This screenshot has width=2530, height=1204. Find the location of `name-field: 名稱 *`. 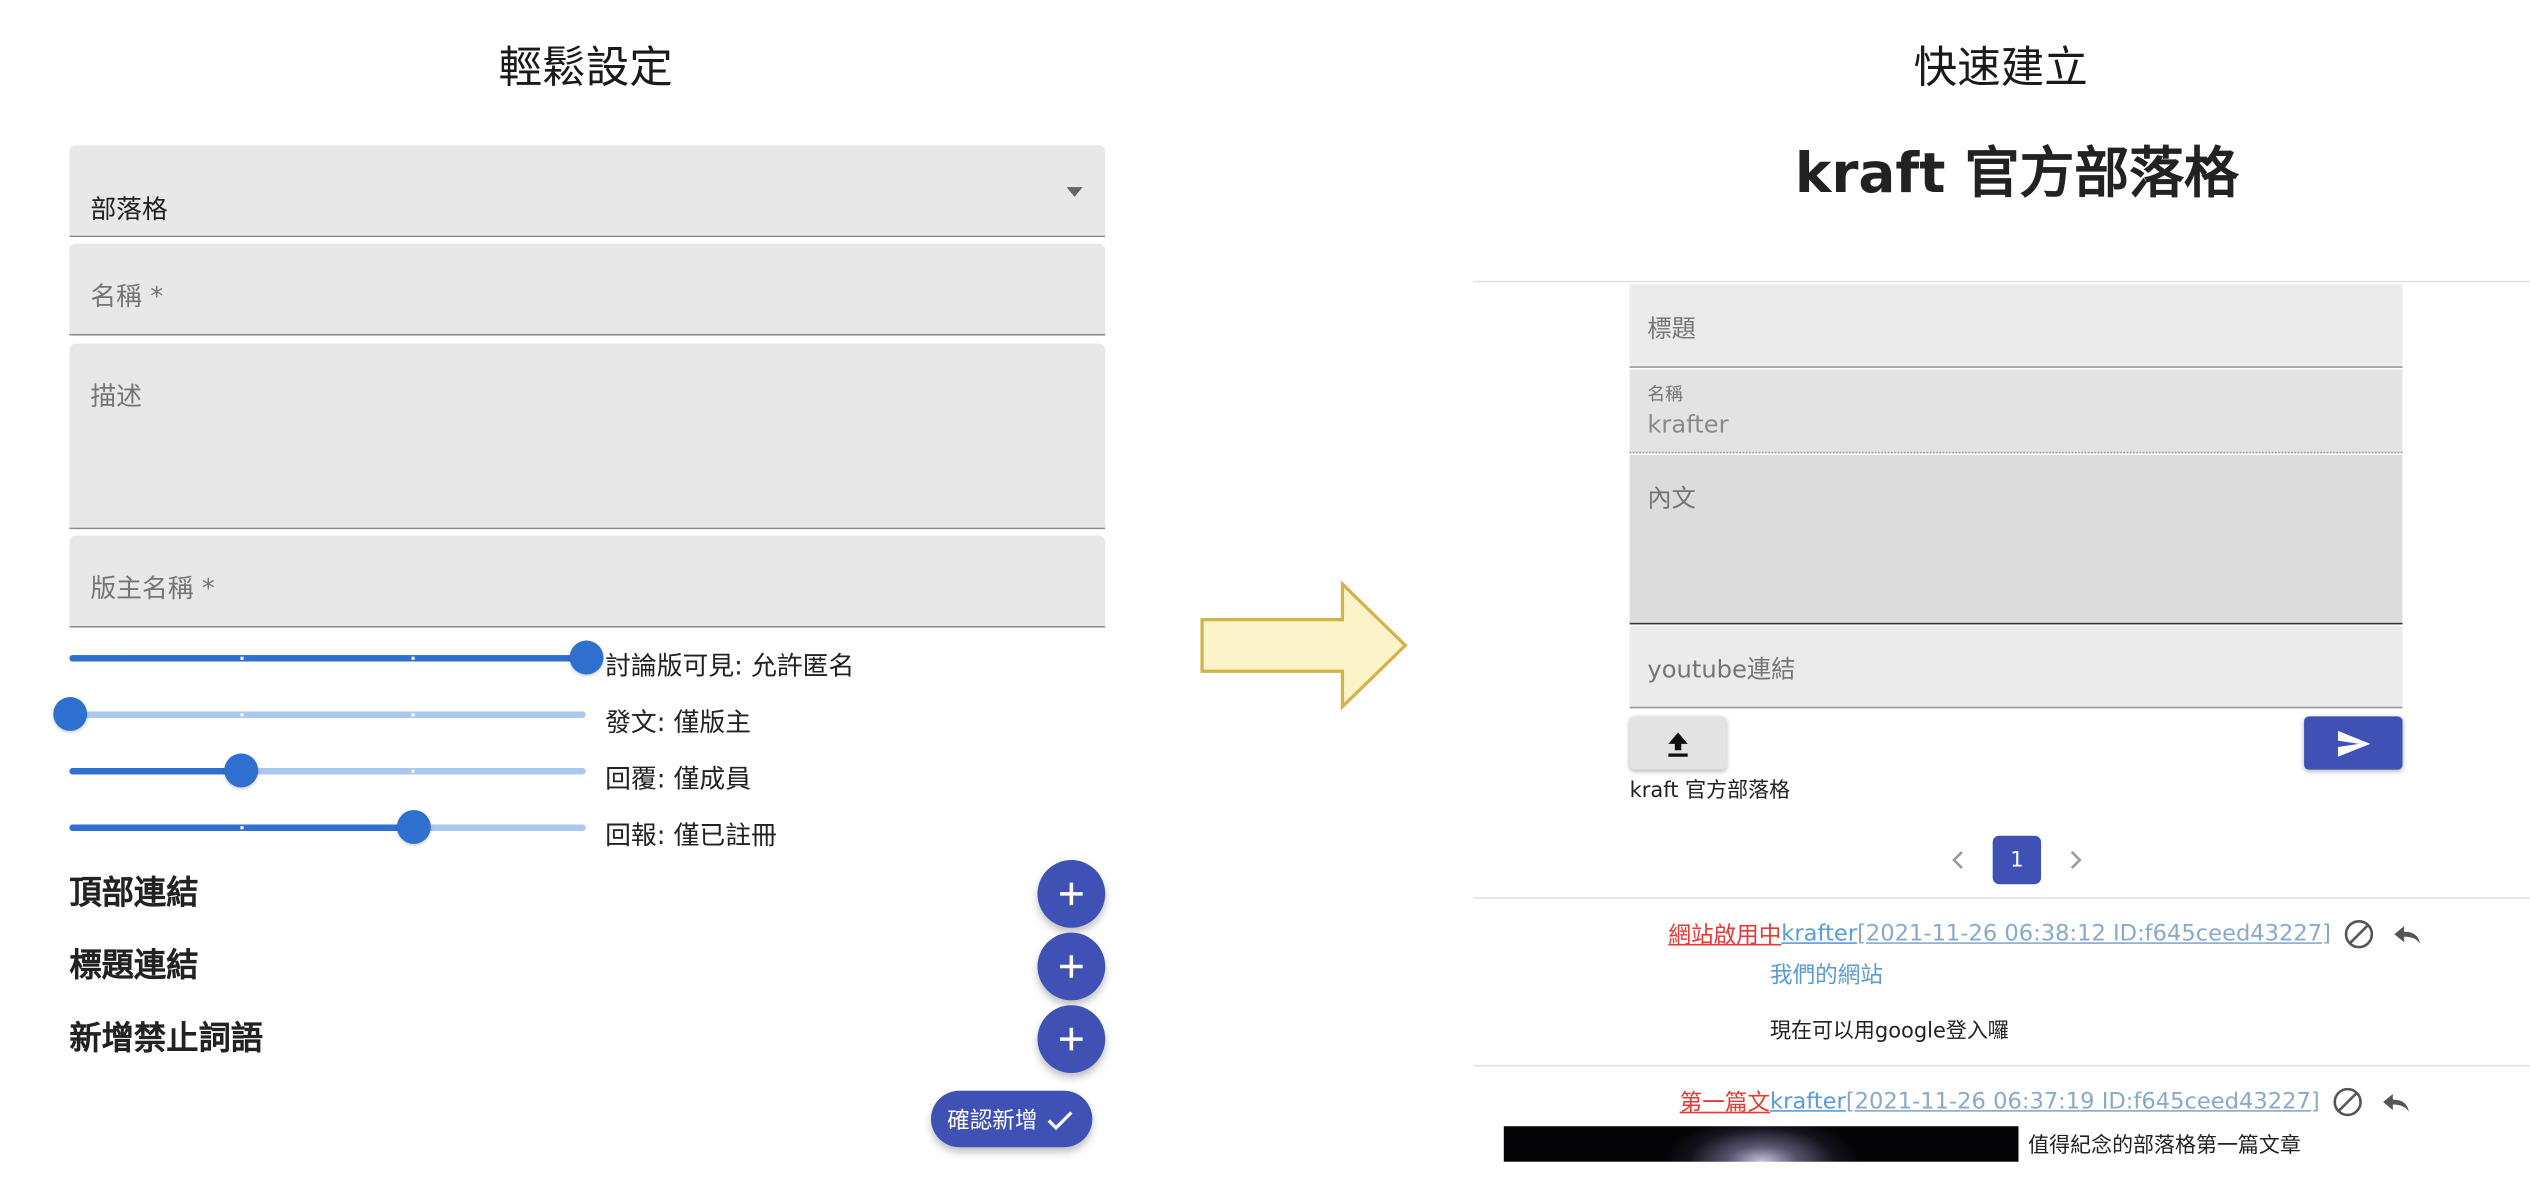

name-field: 名稱 * is located at coordinates (587, 289).